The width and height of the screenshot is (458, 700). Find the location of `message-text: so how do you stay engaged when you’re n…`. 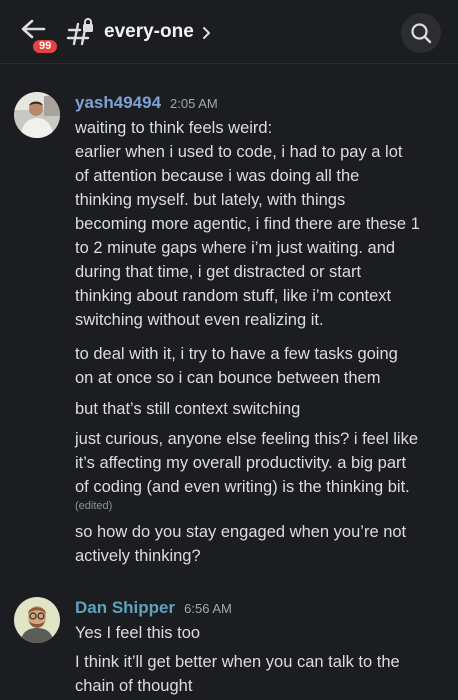

message-text: so how do you stay engaged when you’re n… is located at coordinates (265, 544).